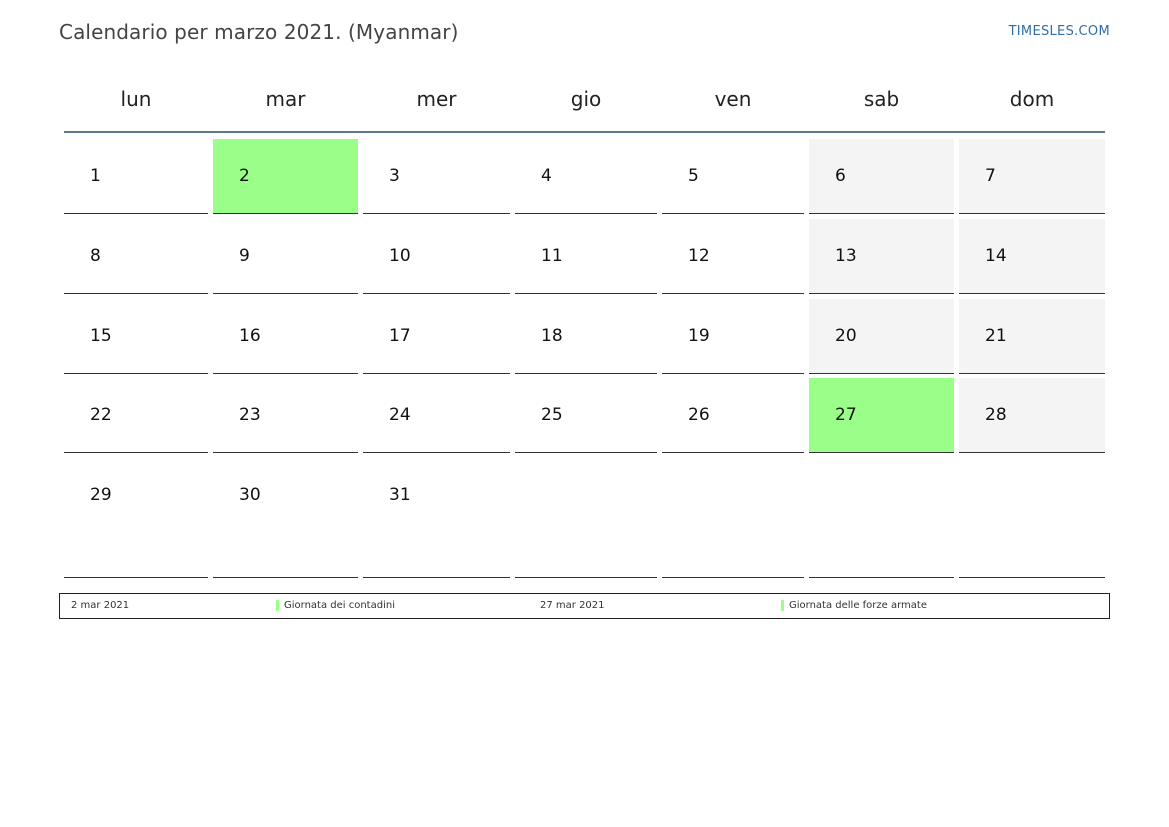  Describe the element at coordinates (101, 495) in the screenshot. I see `day-number: 29` at that location.